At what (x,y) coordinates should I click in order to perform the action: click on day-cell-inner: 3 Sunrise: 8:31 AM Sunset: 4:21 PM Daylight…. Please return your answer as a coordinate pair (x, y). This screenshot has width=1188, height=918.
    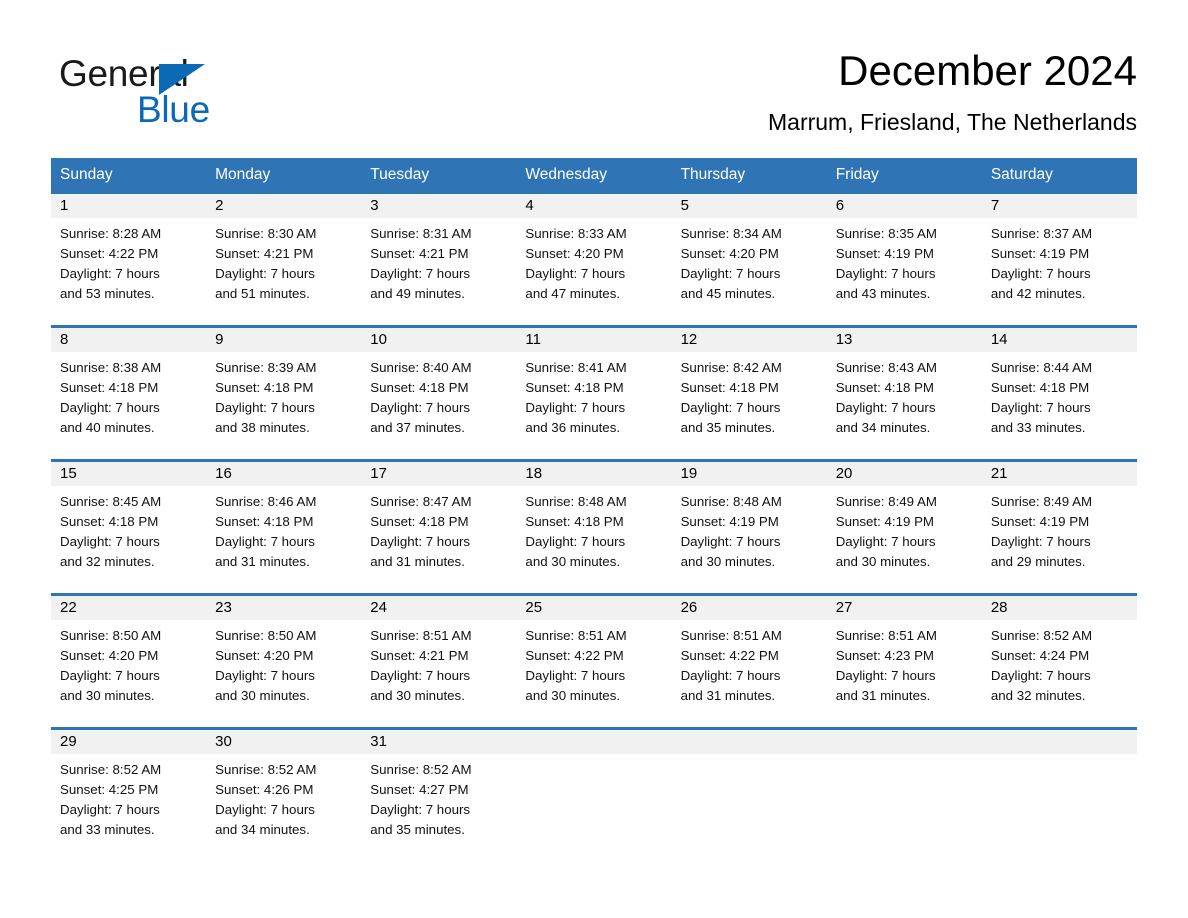
    Looking at the image, I should click on (439, 259).